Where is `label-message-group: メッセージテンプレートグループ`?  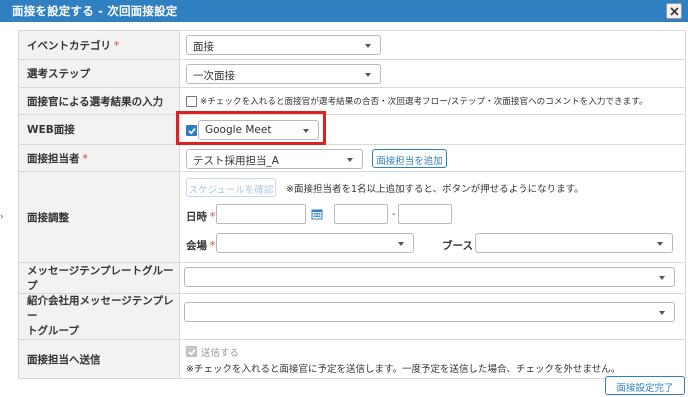 label-message-group: メッセージテンプレートグループ is located at coordinates (99, 278).